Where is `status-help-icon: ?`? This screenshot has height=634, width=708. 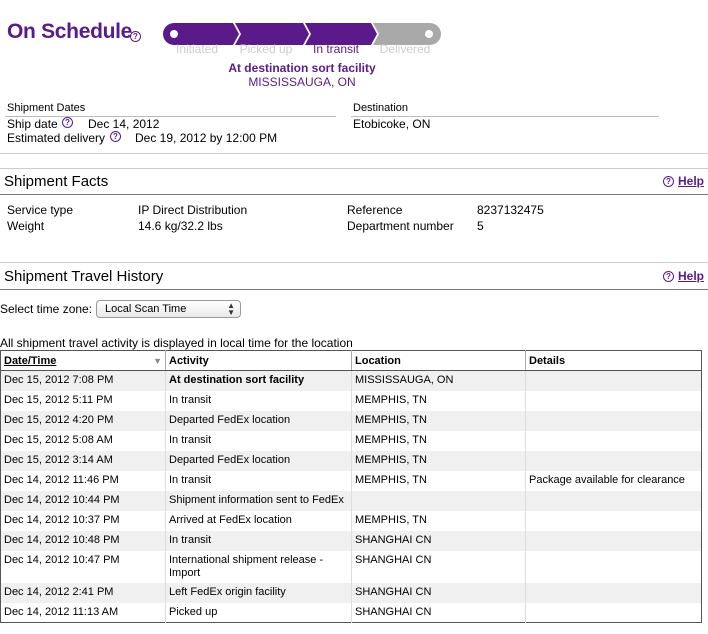
status-help-icon: ? is located at coordinates (135, 36).